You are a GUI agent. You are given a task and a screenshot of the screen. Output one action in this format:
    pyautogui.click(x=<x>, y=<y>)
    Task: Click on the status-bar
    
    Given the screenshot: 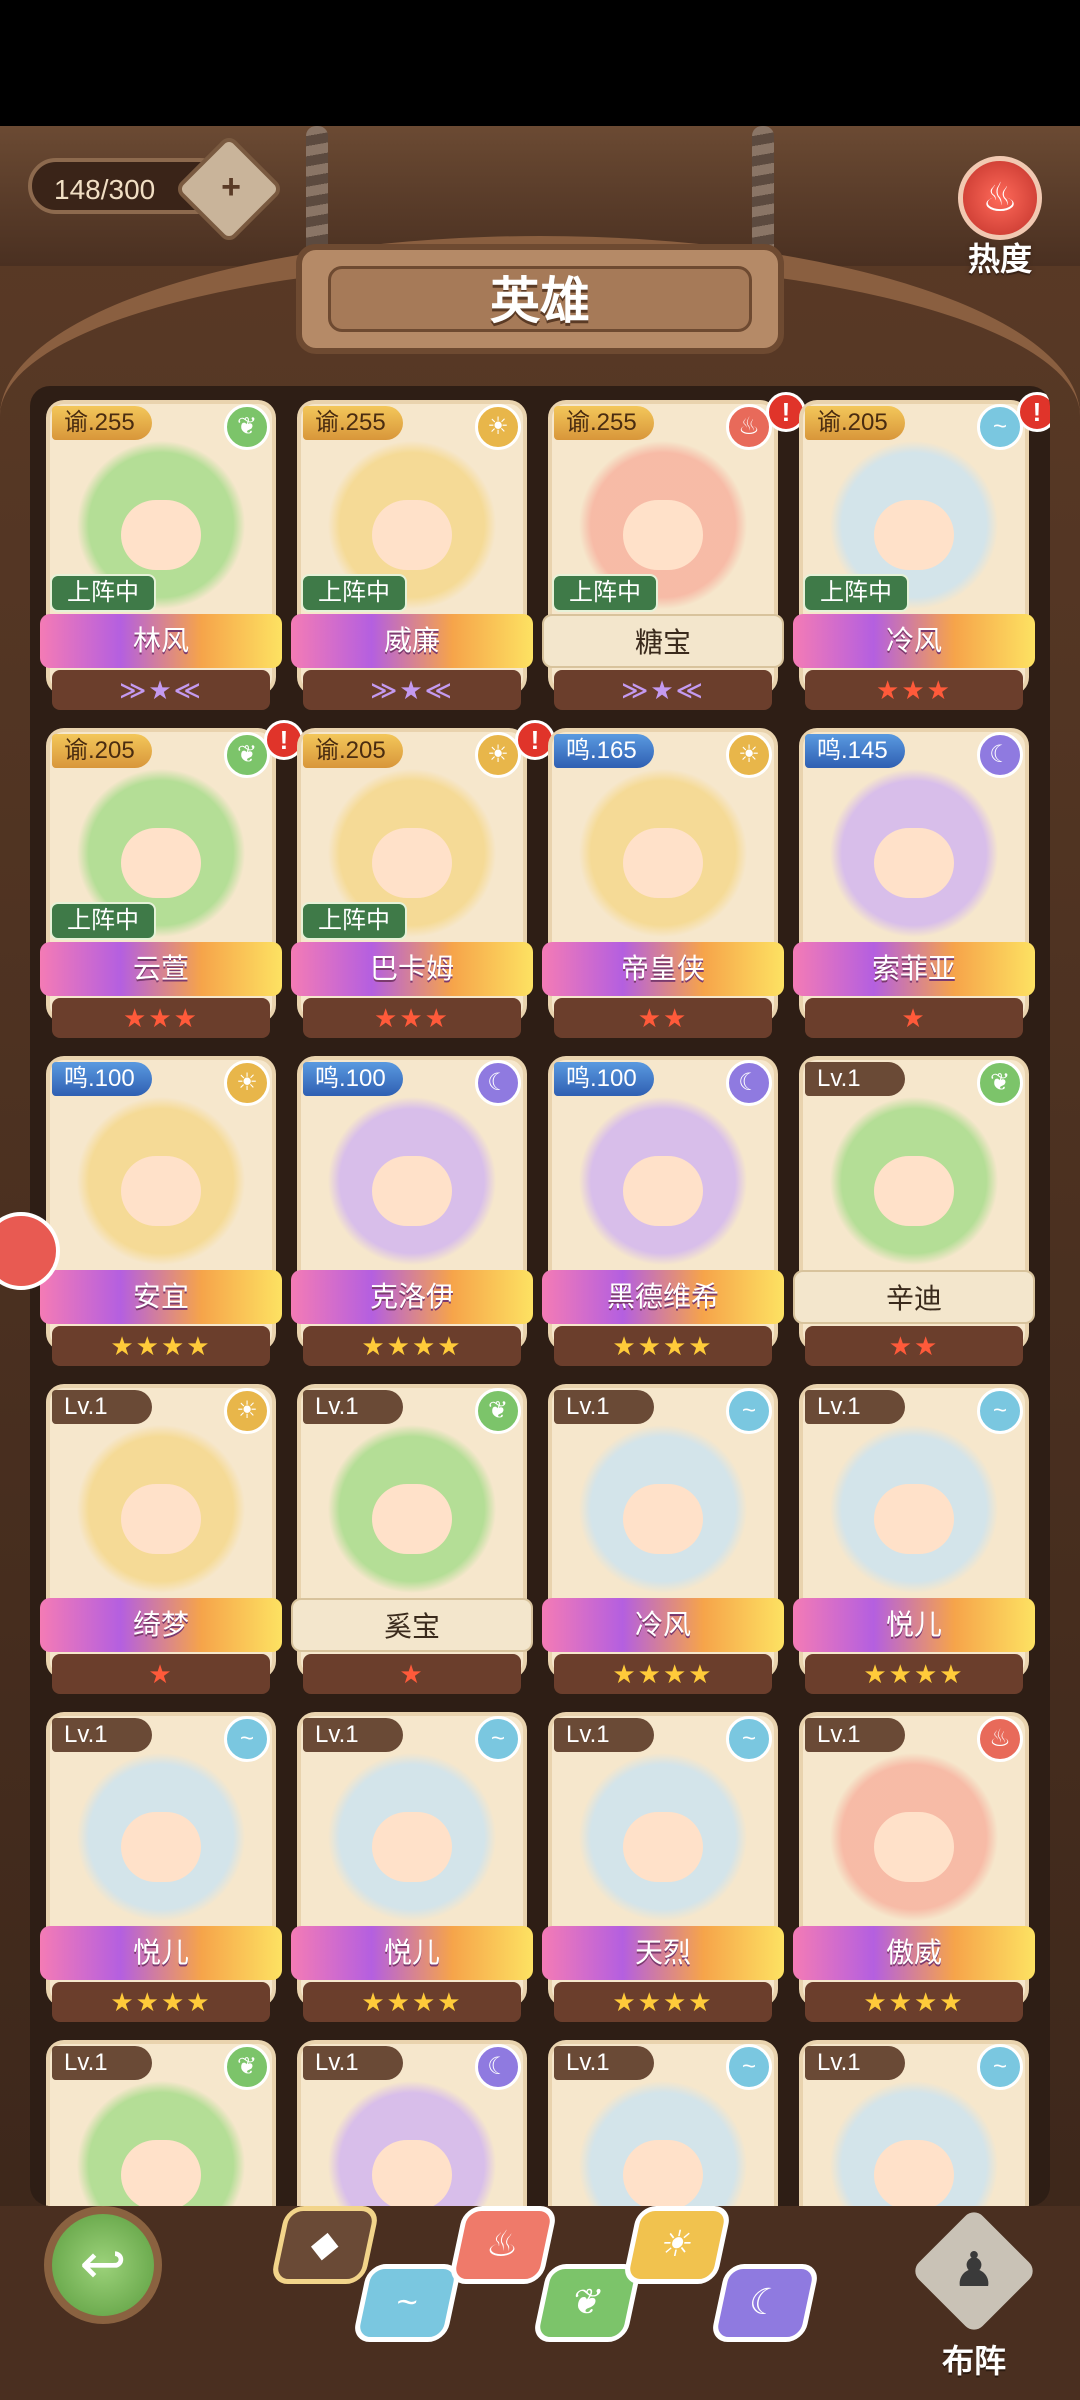 What is the action you would take?
    pyautogui.click(x=540, y=63)
    